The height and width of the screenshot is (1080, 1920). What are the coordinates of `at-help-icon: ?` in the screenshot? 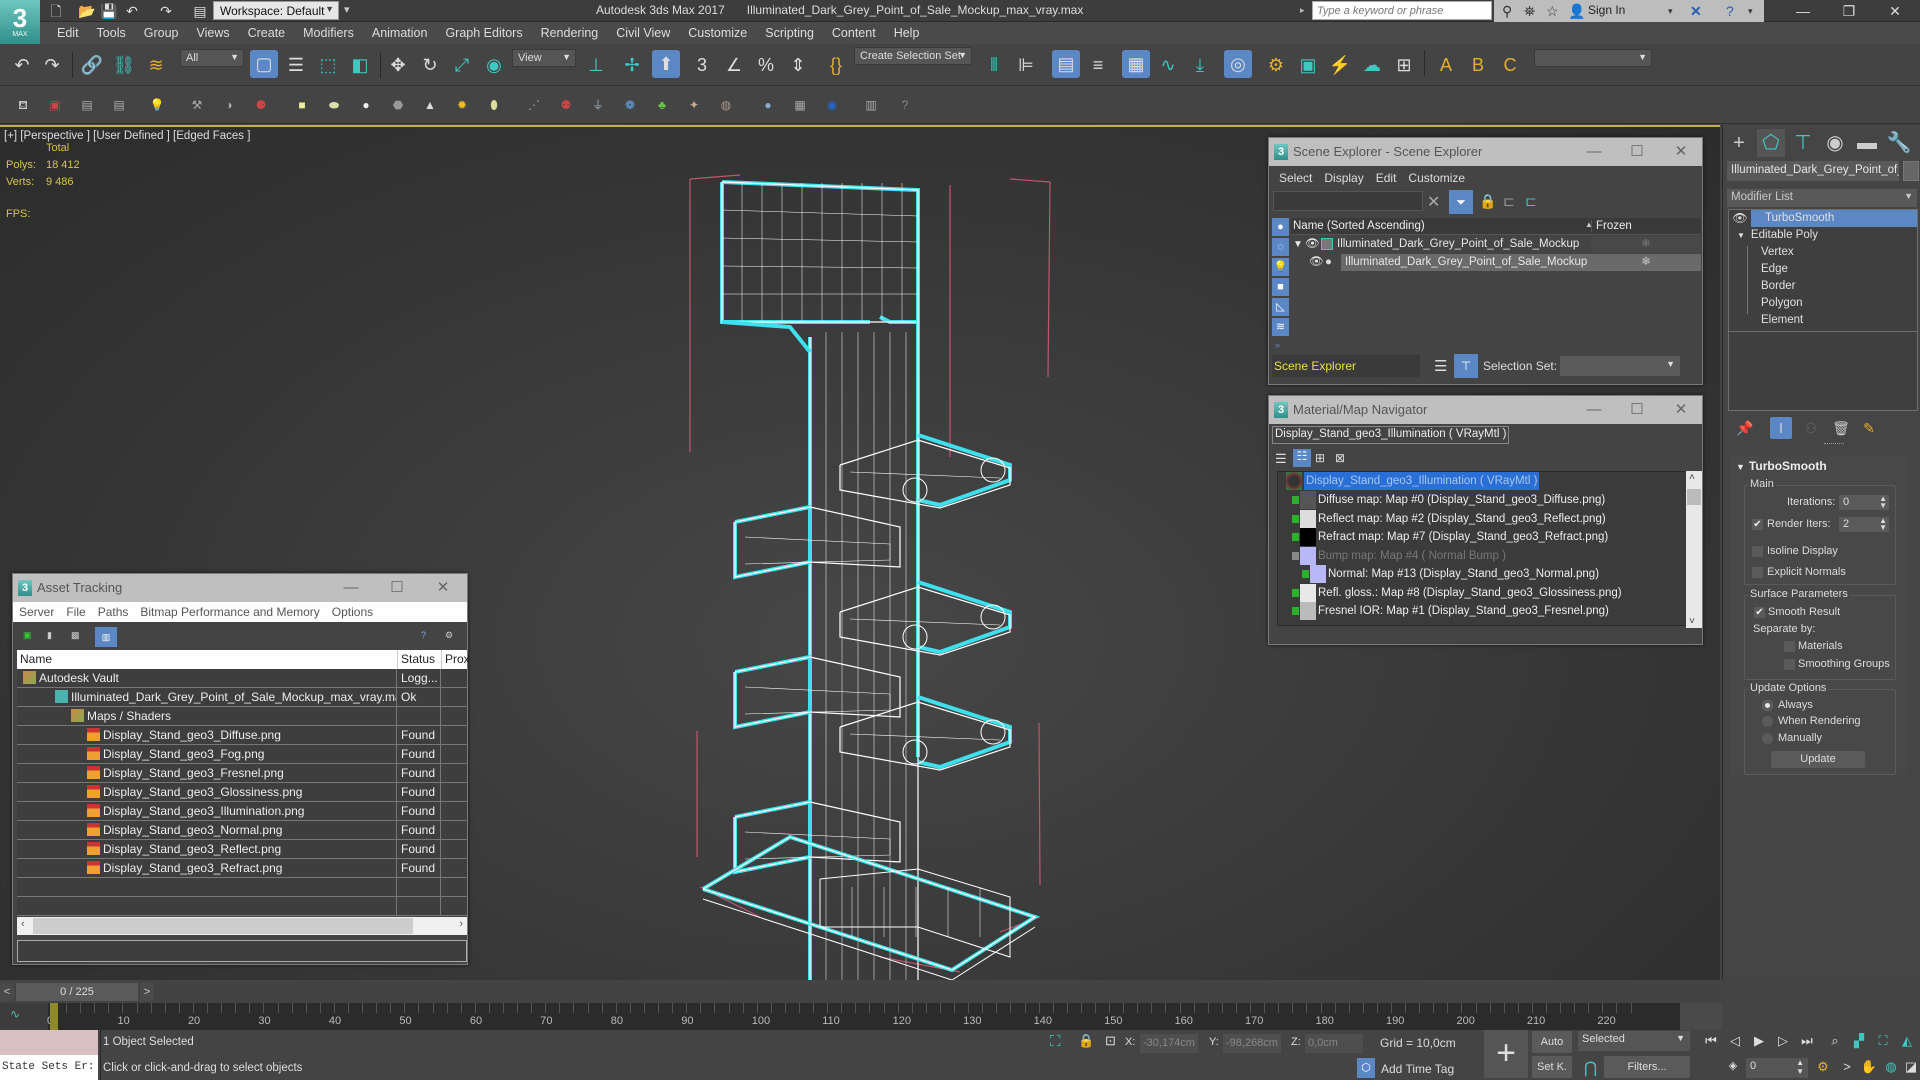 It's located at (423, 635).